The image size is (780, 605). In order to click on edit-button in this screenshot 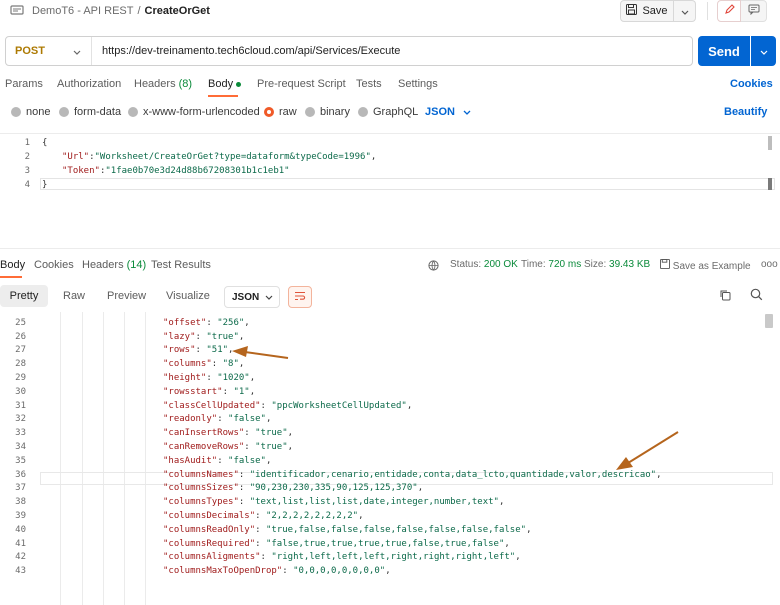, I will do `click(729, 11)`.